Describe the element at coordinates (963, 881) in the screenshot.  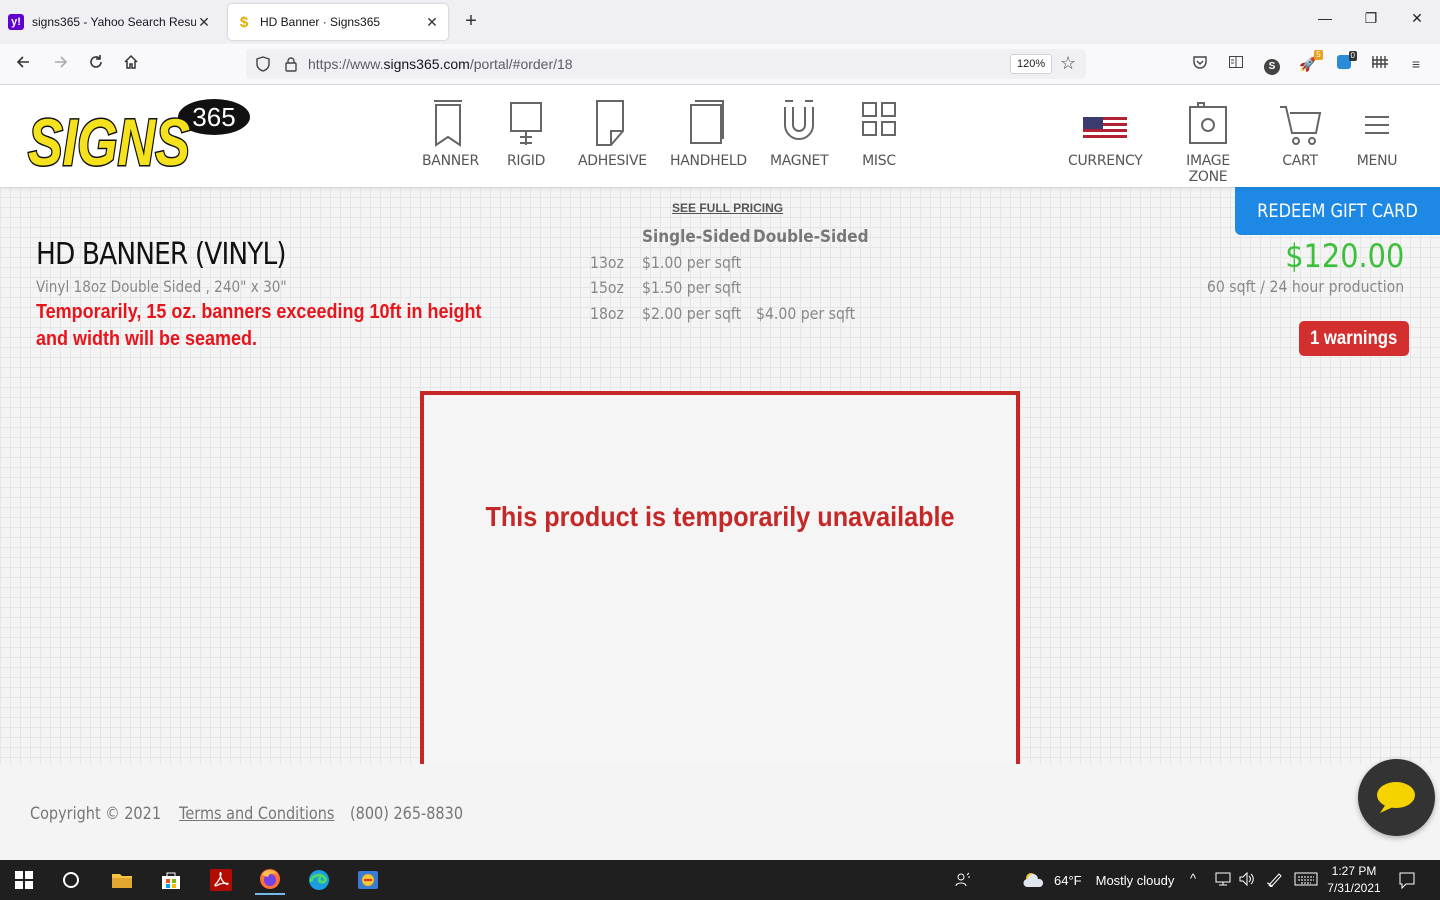
I see `people-icon` at that location.